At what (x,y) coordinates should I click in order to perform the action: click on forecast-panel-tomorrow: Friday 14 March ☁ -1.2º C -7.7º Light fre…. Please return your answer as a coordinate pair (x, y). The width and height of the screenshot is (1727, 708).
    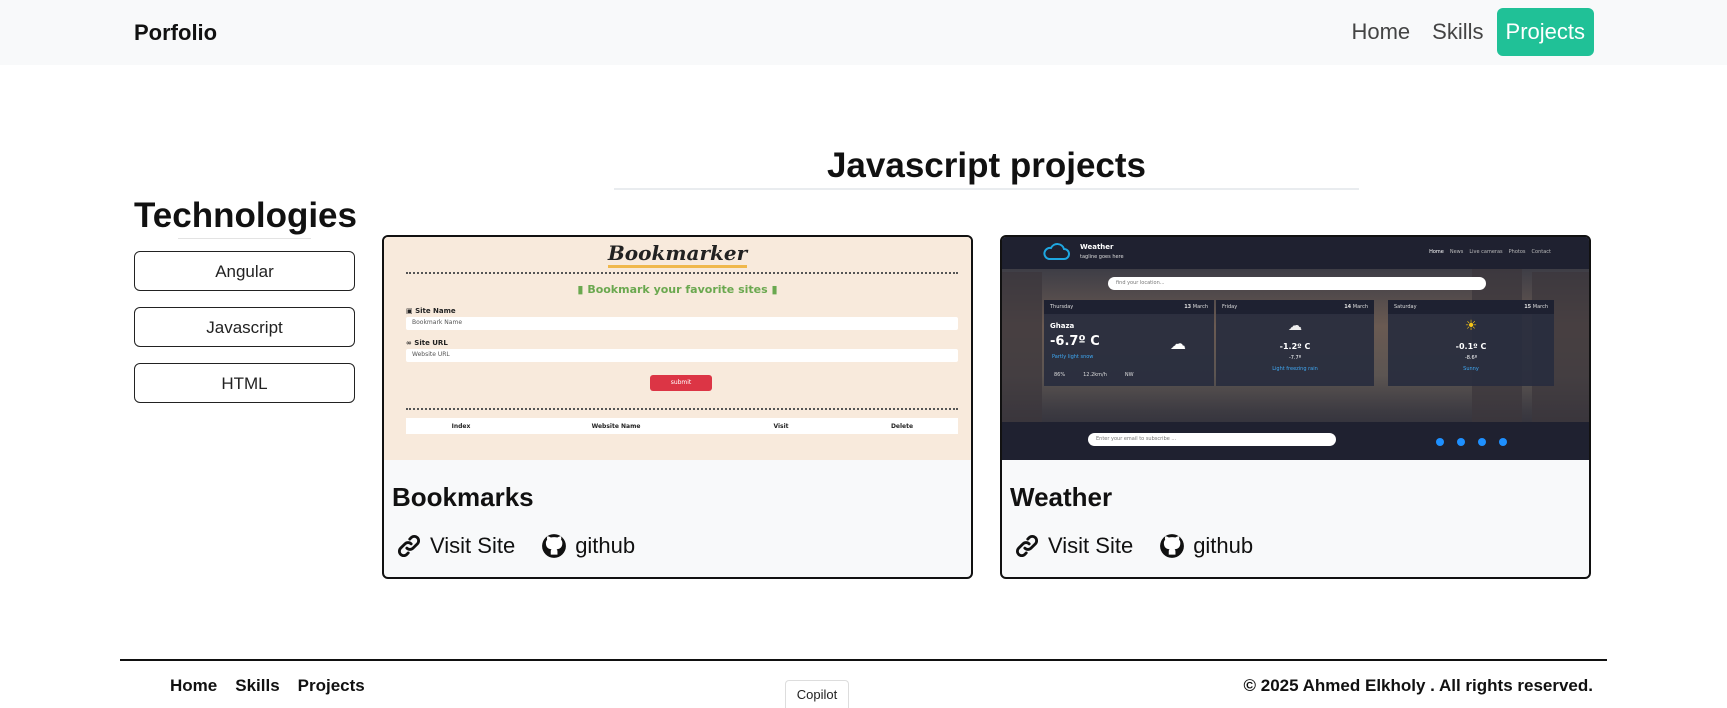
    Looking at the image, I should click on (1295, 343).